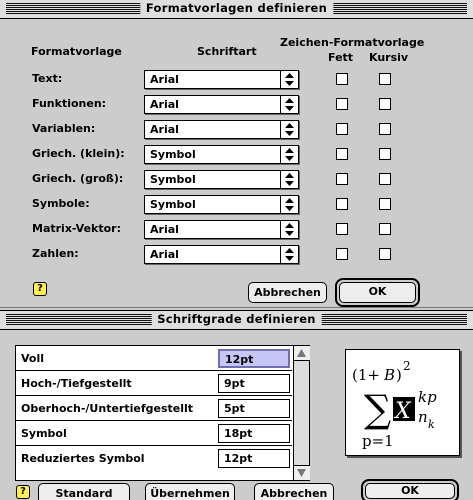  Describe the element at coordinates (77, 228) in the screenshot. I see `row-label-matrix-vector: Matrix-Vektor:` at that location.